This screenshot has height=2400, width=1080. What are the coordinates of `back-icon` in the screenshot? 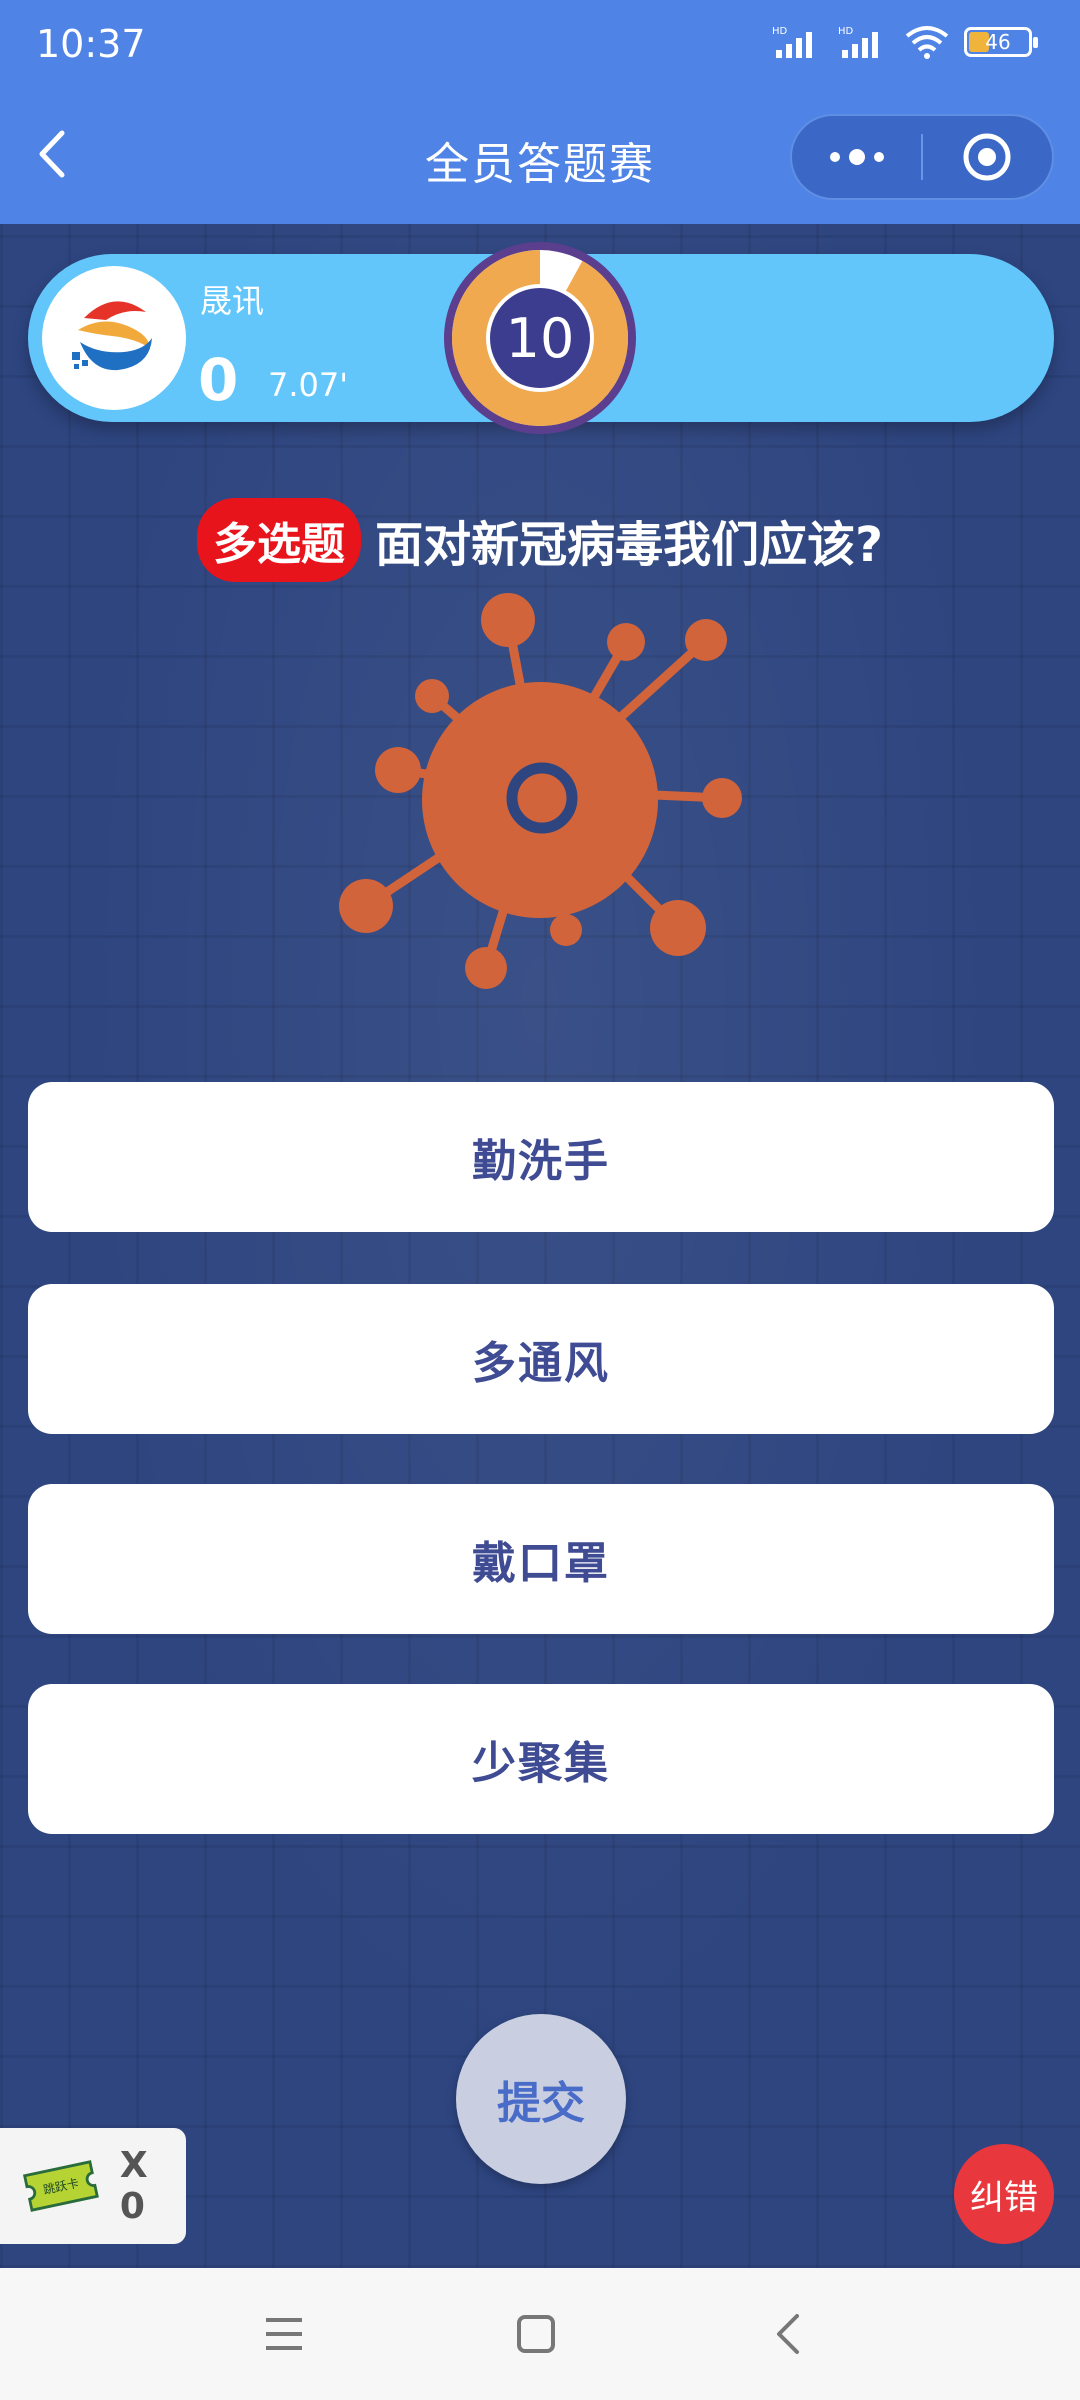 It's located at (788, 2334).